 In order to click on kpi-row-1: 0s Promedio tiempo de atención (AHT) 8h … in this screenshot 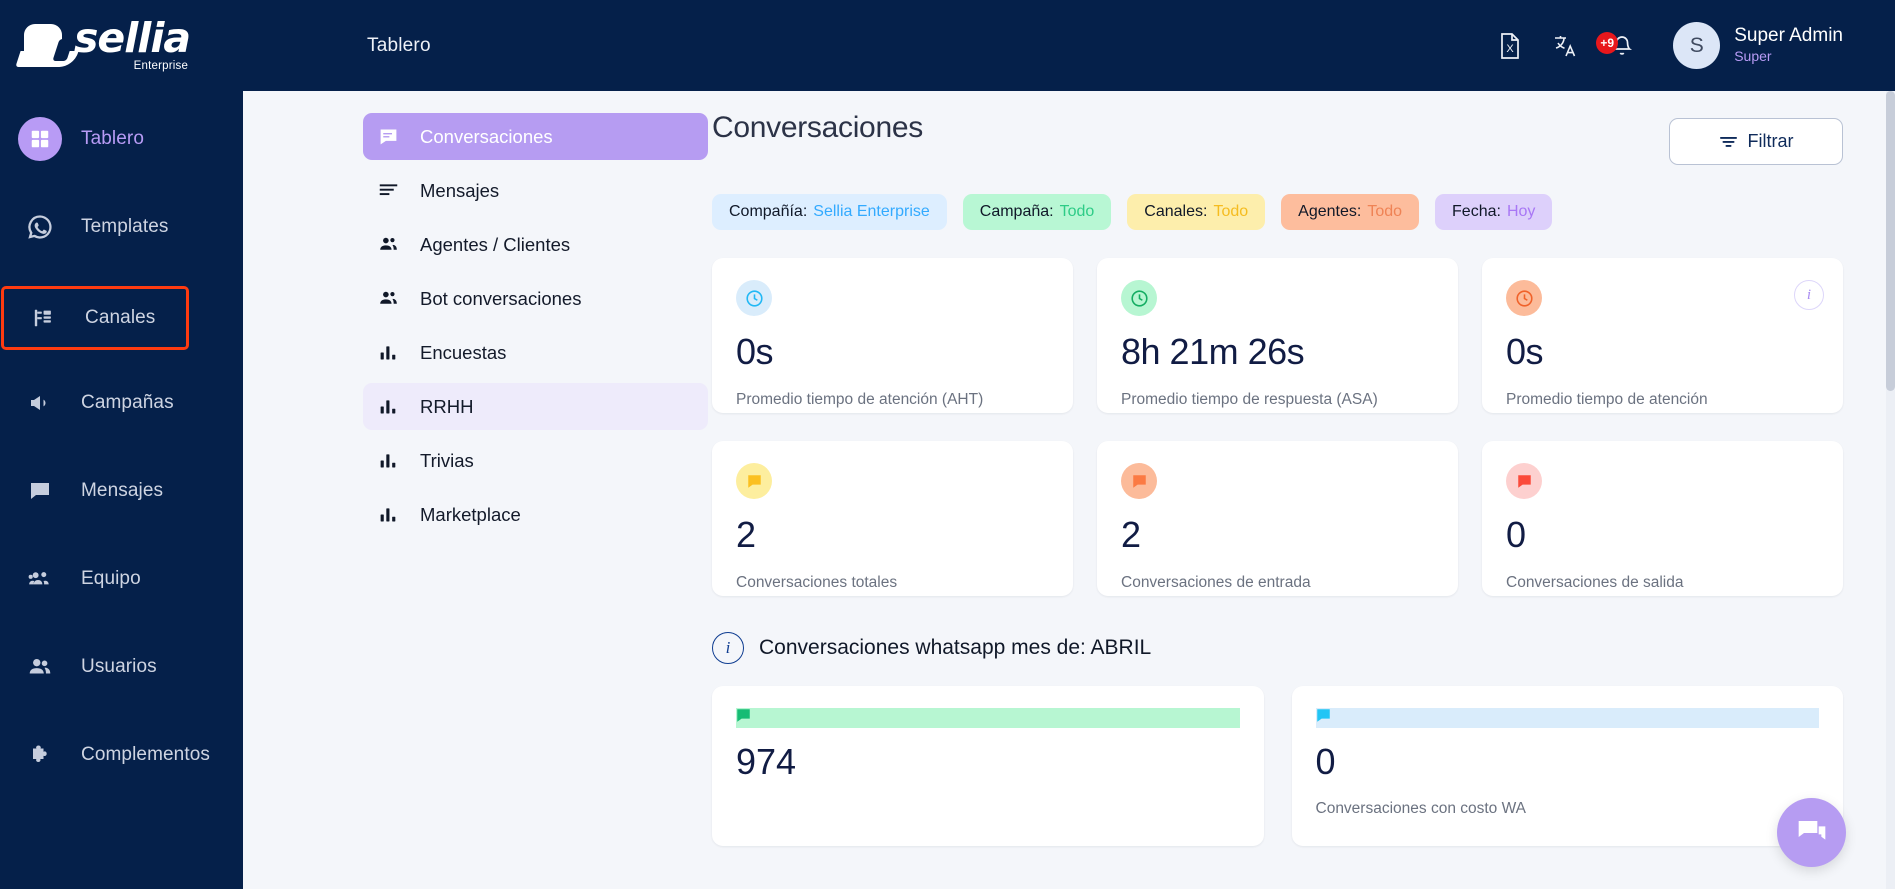, I will do `click(1277, 335)`.